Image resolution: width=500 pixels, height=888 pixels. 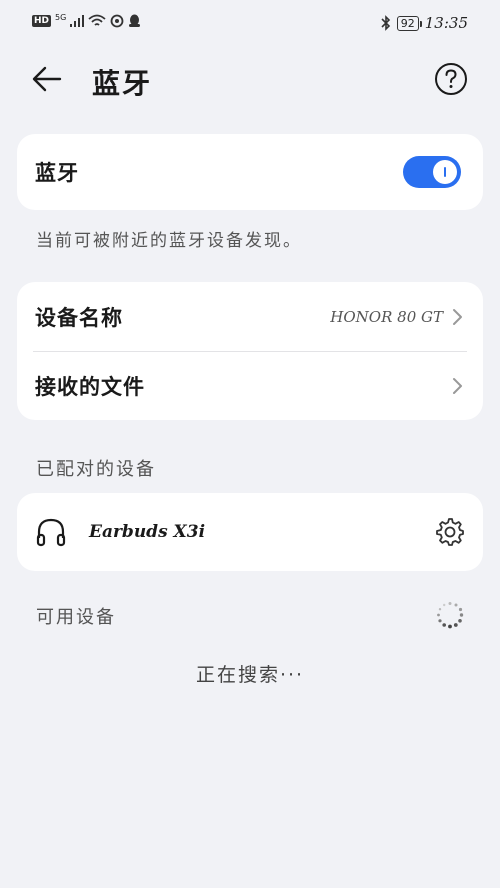 What do you see at coordinates (51, 532) in the screenshot?
I see `headphones-icon` at bounding box center [51, 532].